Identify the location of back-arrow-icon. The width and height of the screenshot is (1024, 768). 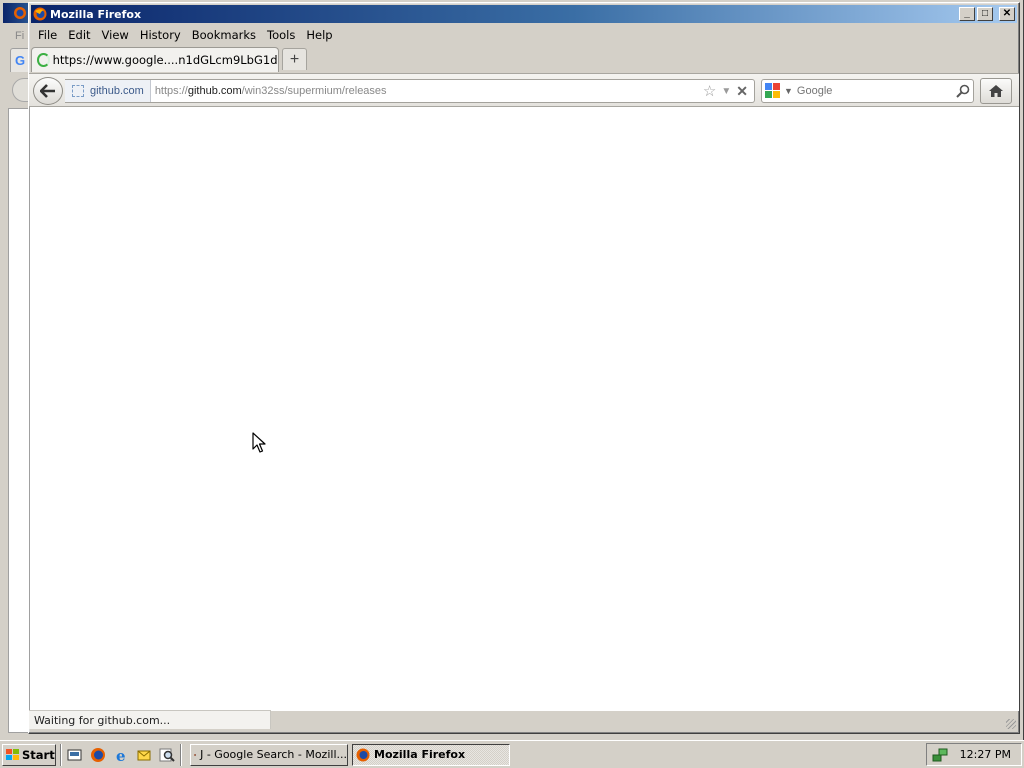
(47, 91).